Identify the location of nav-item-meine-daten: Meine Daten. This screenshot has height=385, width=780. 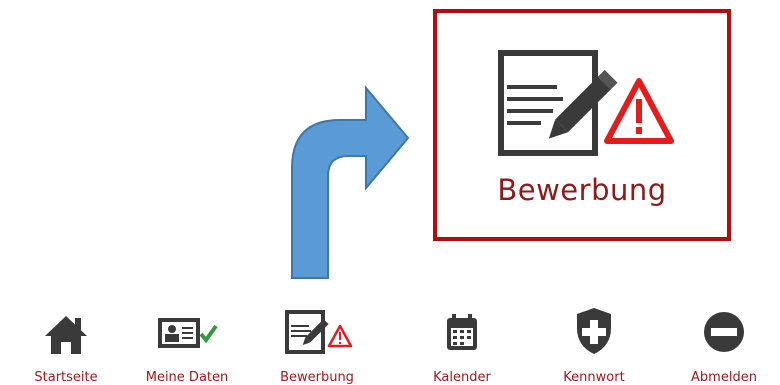
(187, 340).